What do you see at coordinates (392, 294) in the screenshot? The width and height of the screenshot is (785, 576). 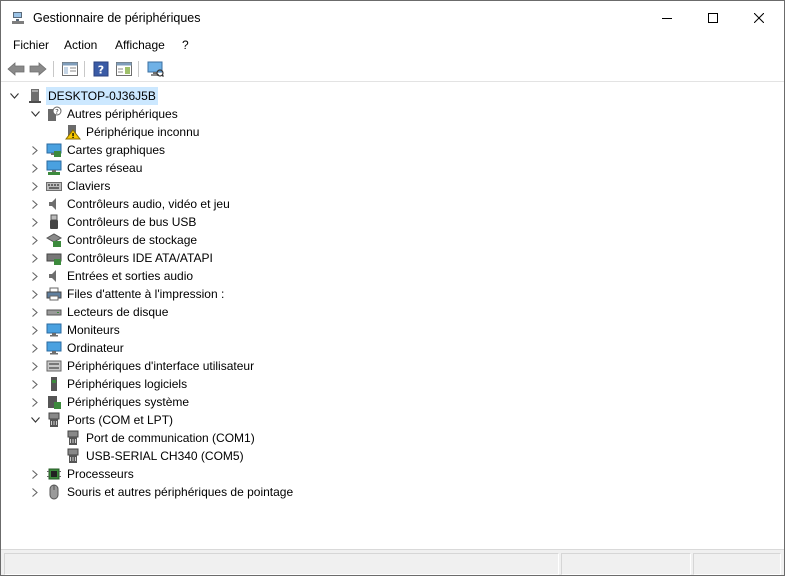 I see `tree-category: Files d'attente à l'impression :` at bounding box center [392, 294].